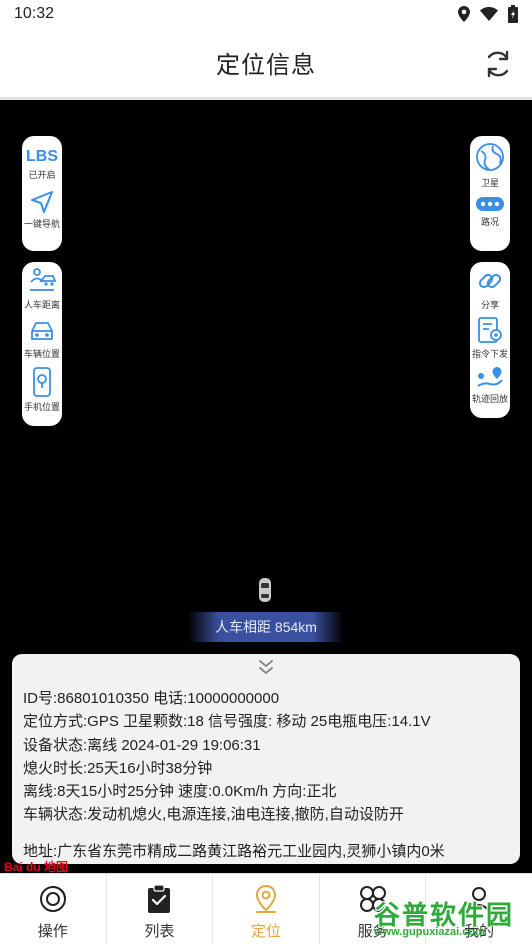  What do you see at coordinates (450, 917) in the screenshot?
I see `site-watermark: 谷普软件园 www.gupuxiazai.com` at bounding box center [450, 917].